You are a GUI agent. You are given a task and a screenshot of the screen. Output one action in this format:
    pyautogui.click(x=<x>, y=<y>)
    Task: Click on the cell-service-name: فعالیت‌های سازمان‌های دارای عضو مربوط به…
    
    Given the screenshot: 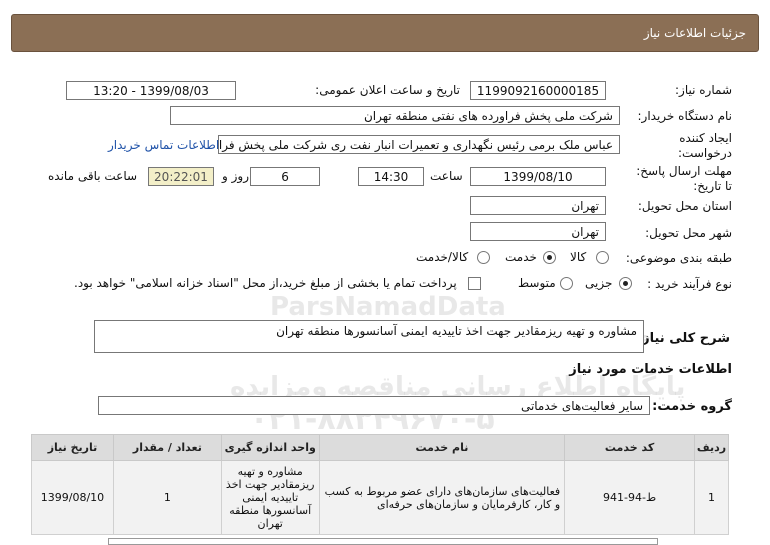 What is the action you would take?
    pyautogui.click(x=442, y=497)
    